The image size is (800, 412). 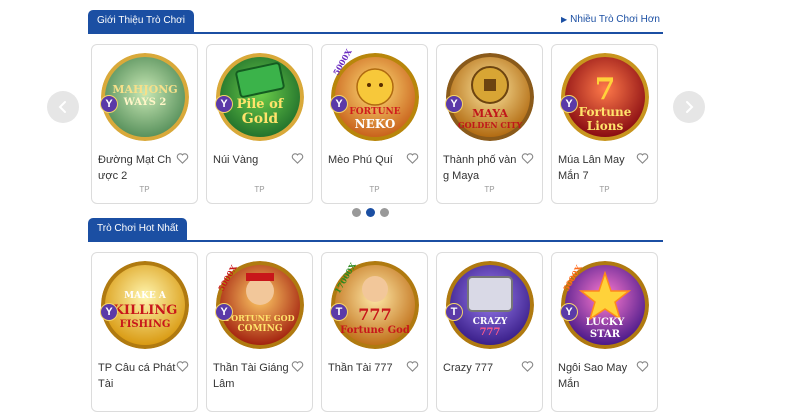 I want to click on triangle-right-icon: ▶, so click(x=564, y=19).